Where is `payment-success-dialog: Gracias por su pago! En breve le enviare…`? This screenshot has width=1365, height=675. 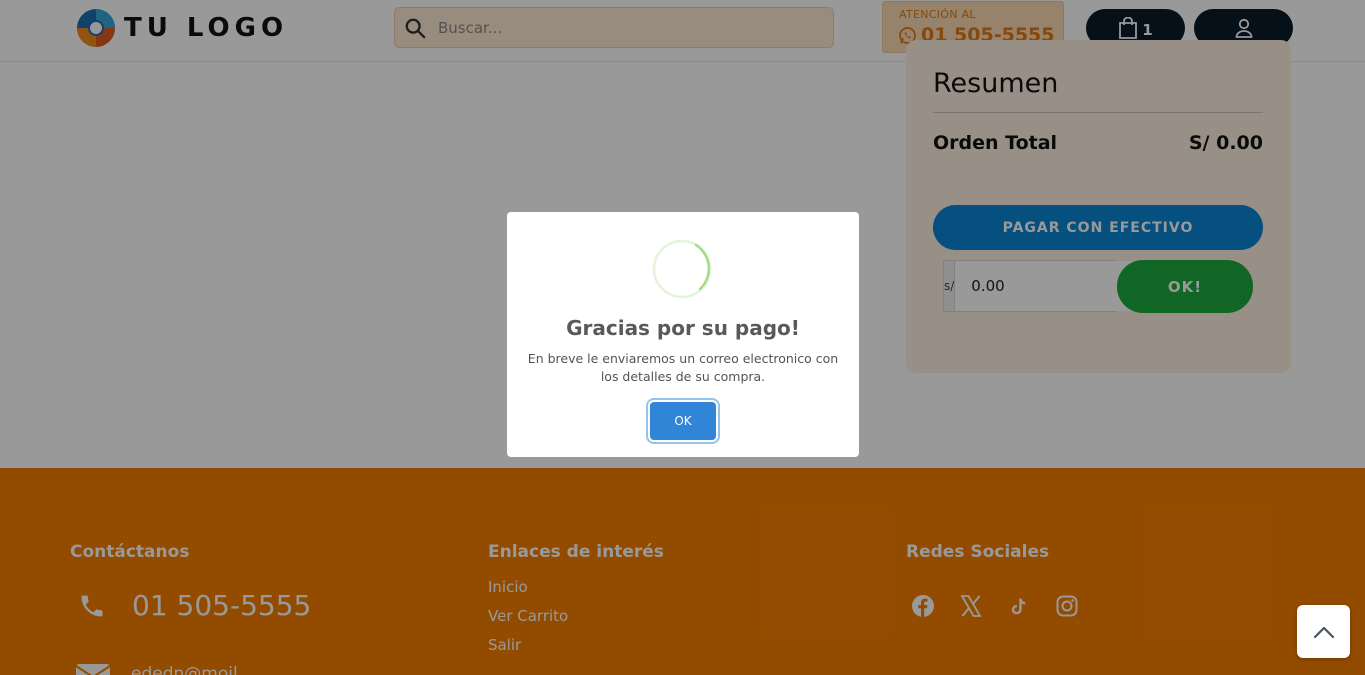 payment-success-dialog: Gracias por su pago! En breve le enviare… is located at coordinates (683, 334).